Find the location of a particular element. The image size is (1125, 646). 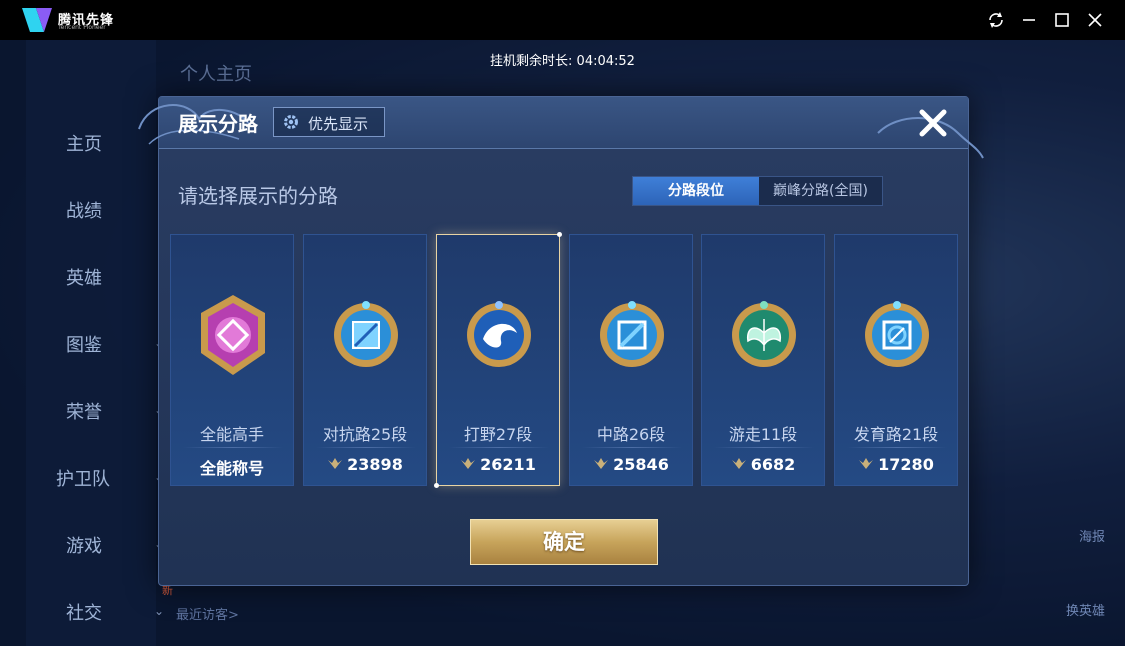

lane-score: 17280 is located at coordinates (896, 464).